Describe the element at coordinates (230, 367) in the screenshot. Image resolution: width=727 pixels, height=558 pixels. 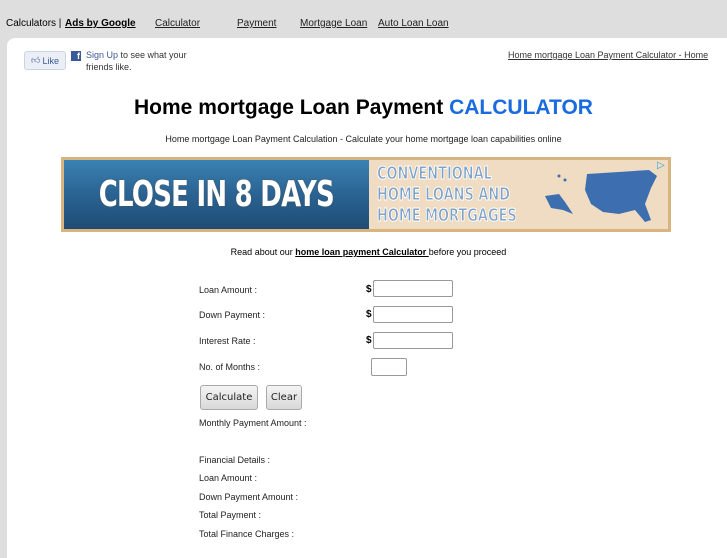
I see `months-label: No. of Months :` at that location.